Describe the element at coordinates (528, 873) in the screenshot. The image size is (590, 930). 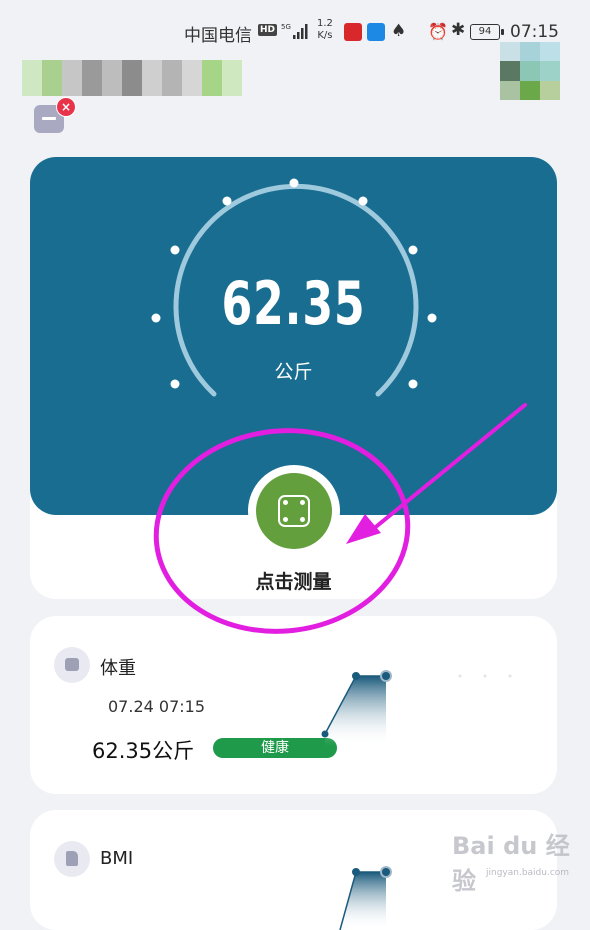
I see `watermark-domain: jingyan.baidu.com` at that location.